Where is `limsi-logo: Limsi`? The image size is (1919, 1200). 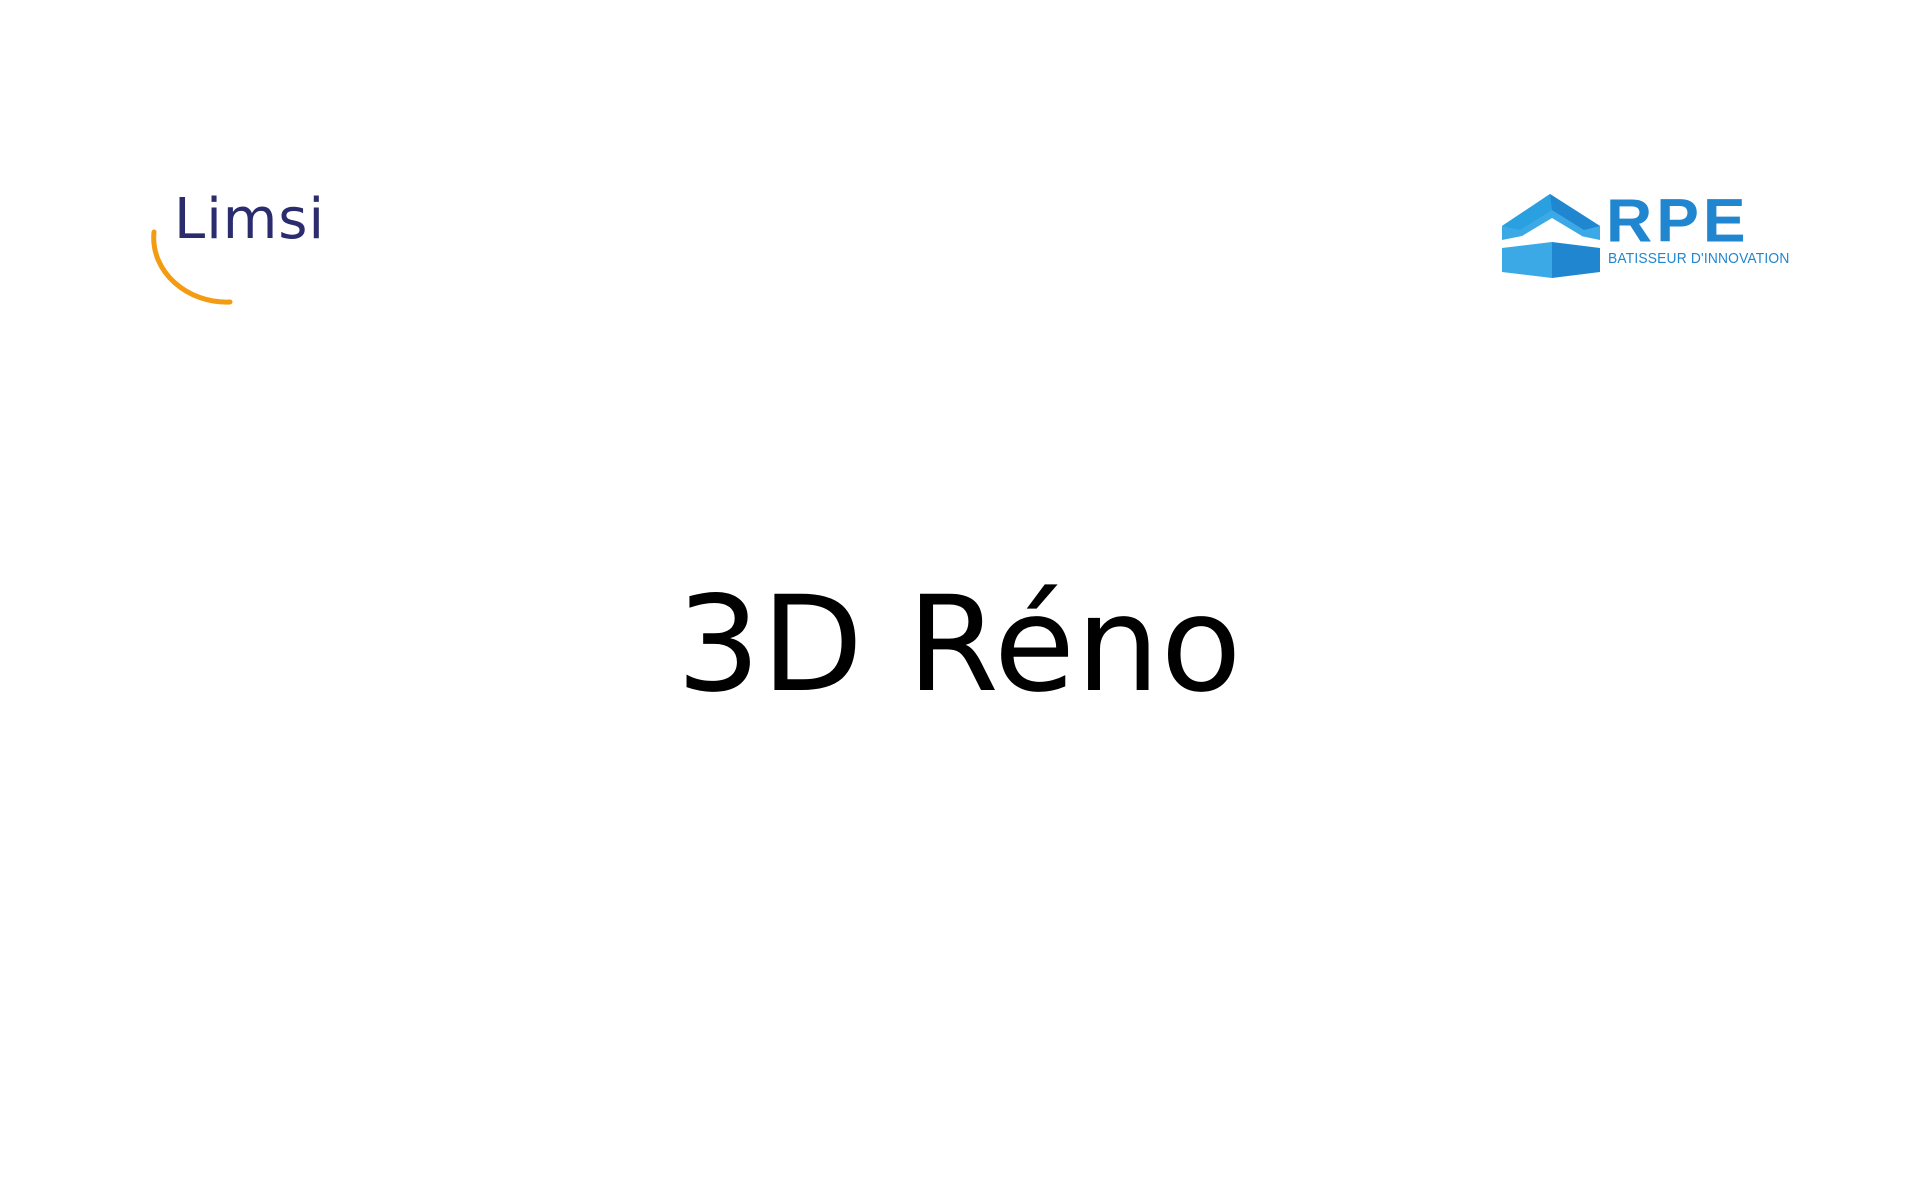 limsi-logo: Limsi is located at coordinates (253, 249).